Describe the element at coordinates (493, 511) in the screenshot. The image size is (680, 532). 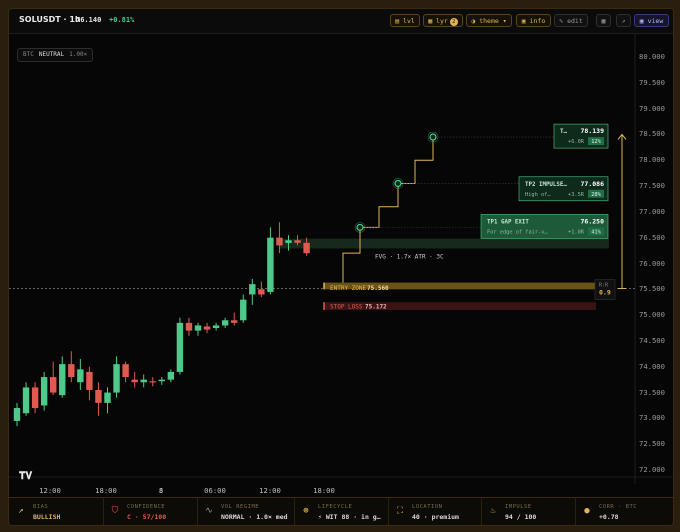
I see `flame-icon: ♨` at that location.